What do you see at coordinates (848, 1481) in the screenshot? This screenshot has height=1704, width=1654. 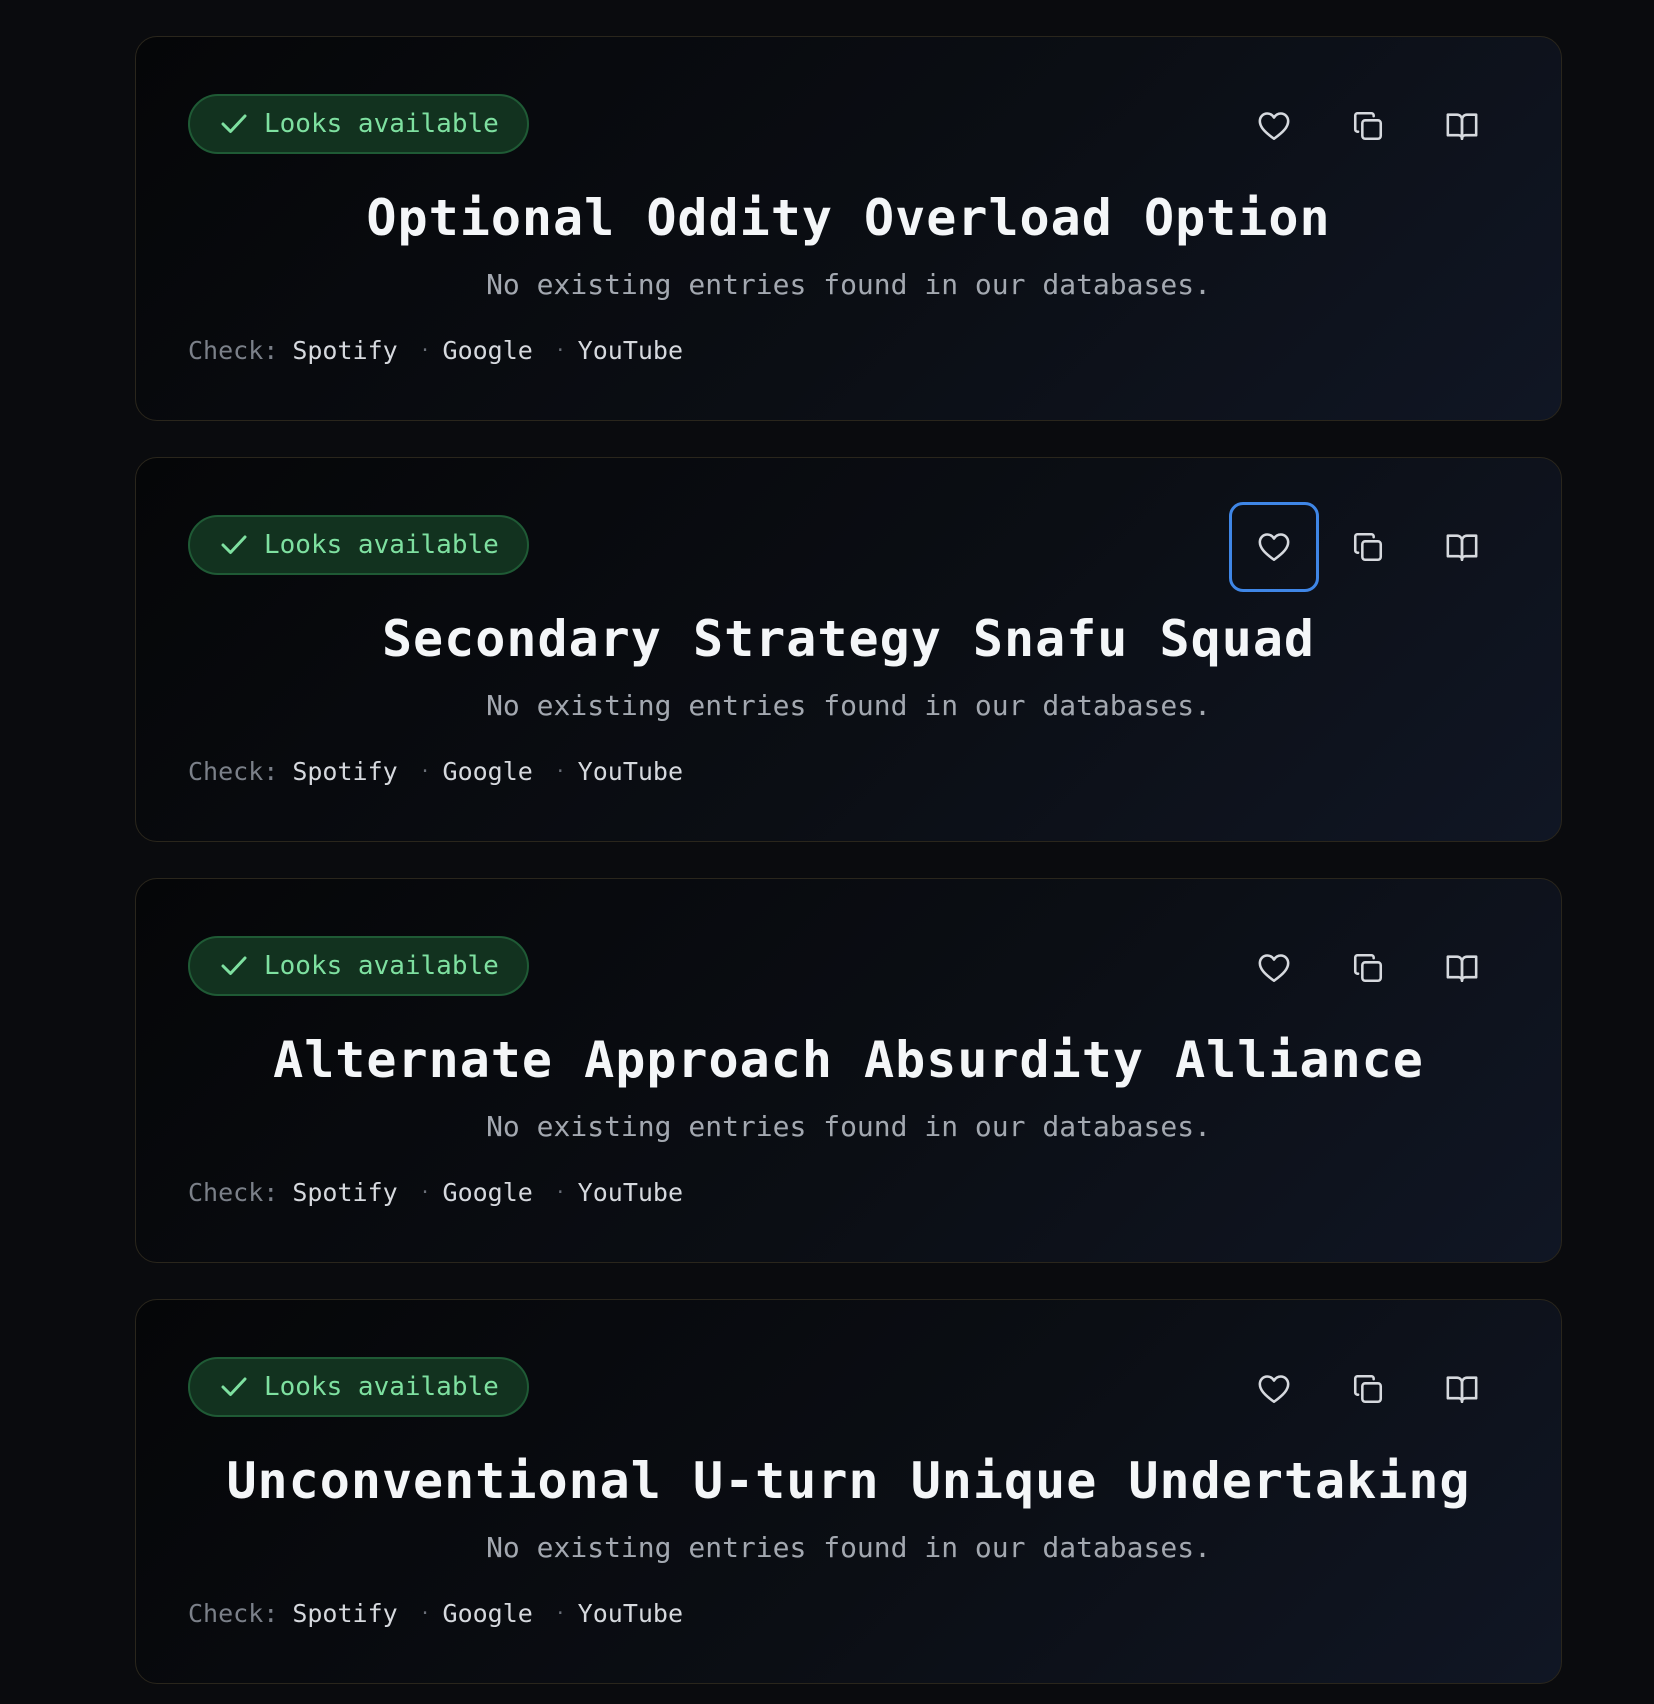 I see `name-title: Unconventional U-turn Unique Undertaking` at bounding box center [848, 1481].